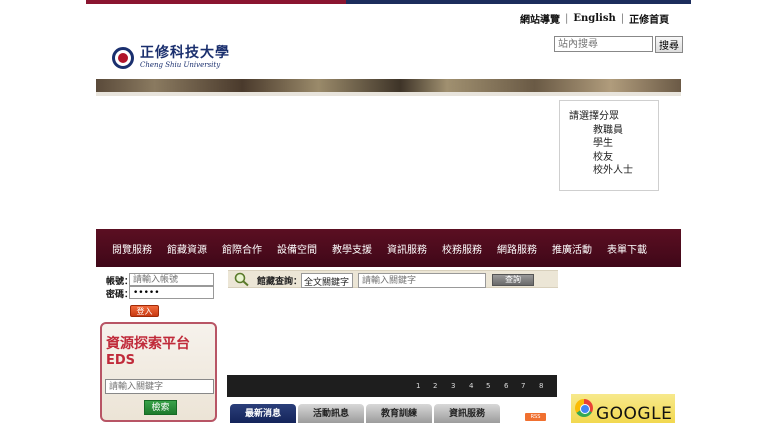 The width and height of the screenshot is (777, 424). Describe the element at coordinates (594, 116) in the screenshot. I see `audience-menu-title: 請選擇分眾` at that location.